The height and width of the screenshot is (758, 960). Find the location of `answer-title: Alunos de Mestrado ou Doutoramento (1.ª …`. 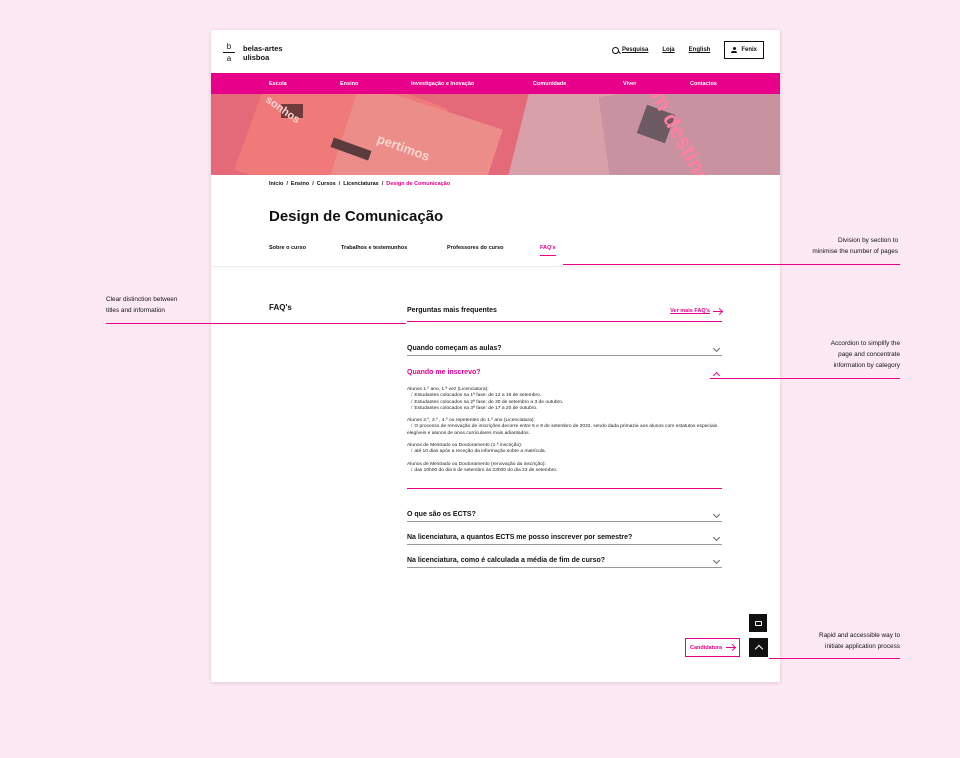

answer-title: Alunos de Mestrado ou Doutoramento (1.ª … is located at coordinates (465, 446).